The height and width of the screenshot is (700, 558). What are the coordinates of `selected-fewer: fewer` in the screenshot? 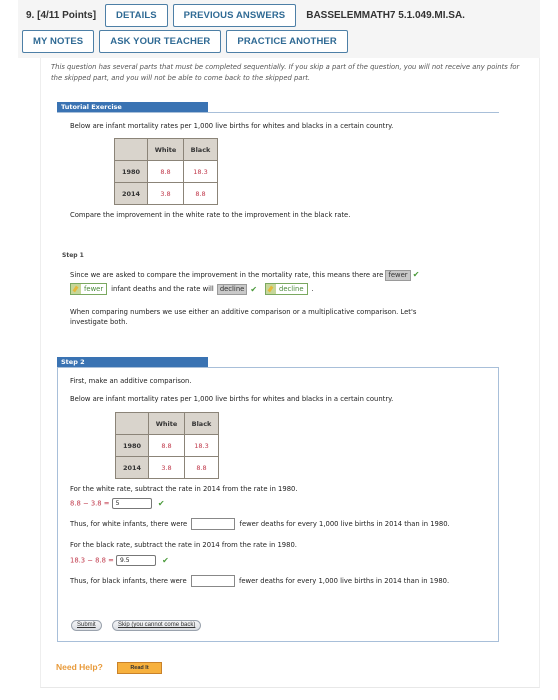 It's located at (398, 275).